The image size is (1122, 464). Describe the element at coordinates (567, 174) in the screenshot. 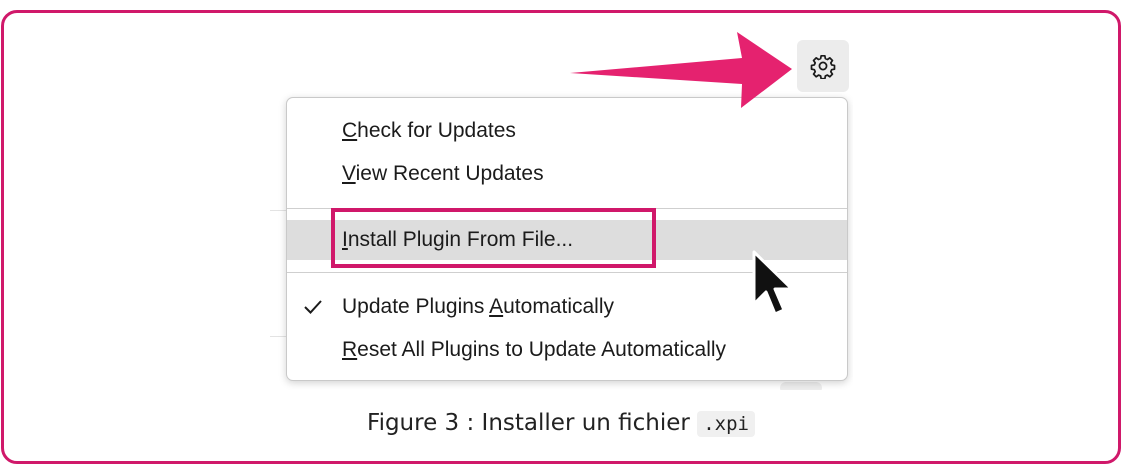

I see `menu-item-view-recent-updates: View Recent Updates` at that location.